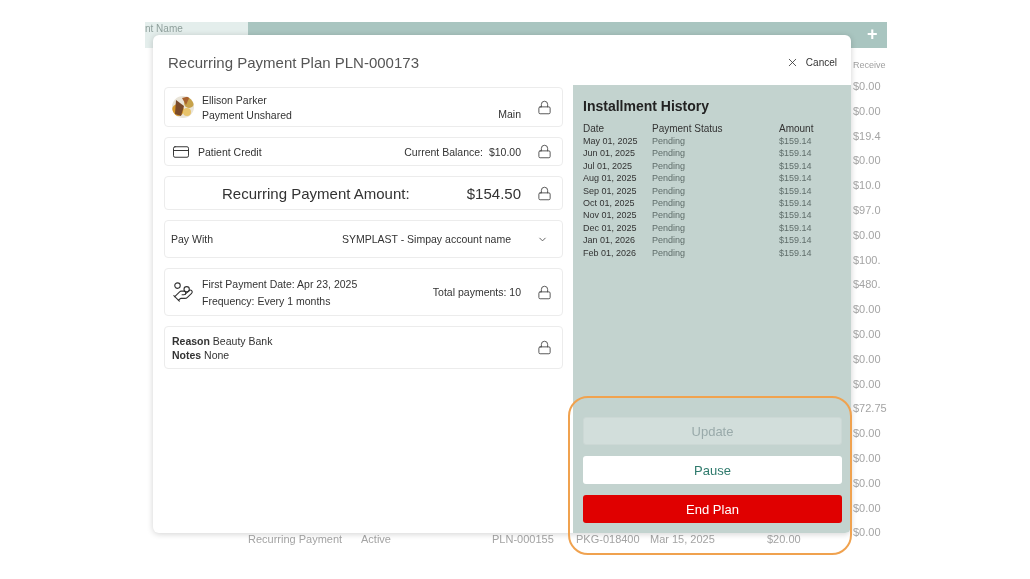 This screenshot has width=1030, height=579. What do you see at coordinates (867, 186) in the screenshot?
I see `table-cell-text: $10.0` at bounding box center [867, 186].